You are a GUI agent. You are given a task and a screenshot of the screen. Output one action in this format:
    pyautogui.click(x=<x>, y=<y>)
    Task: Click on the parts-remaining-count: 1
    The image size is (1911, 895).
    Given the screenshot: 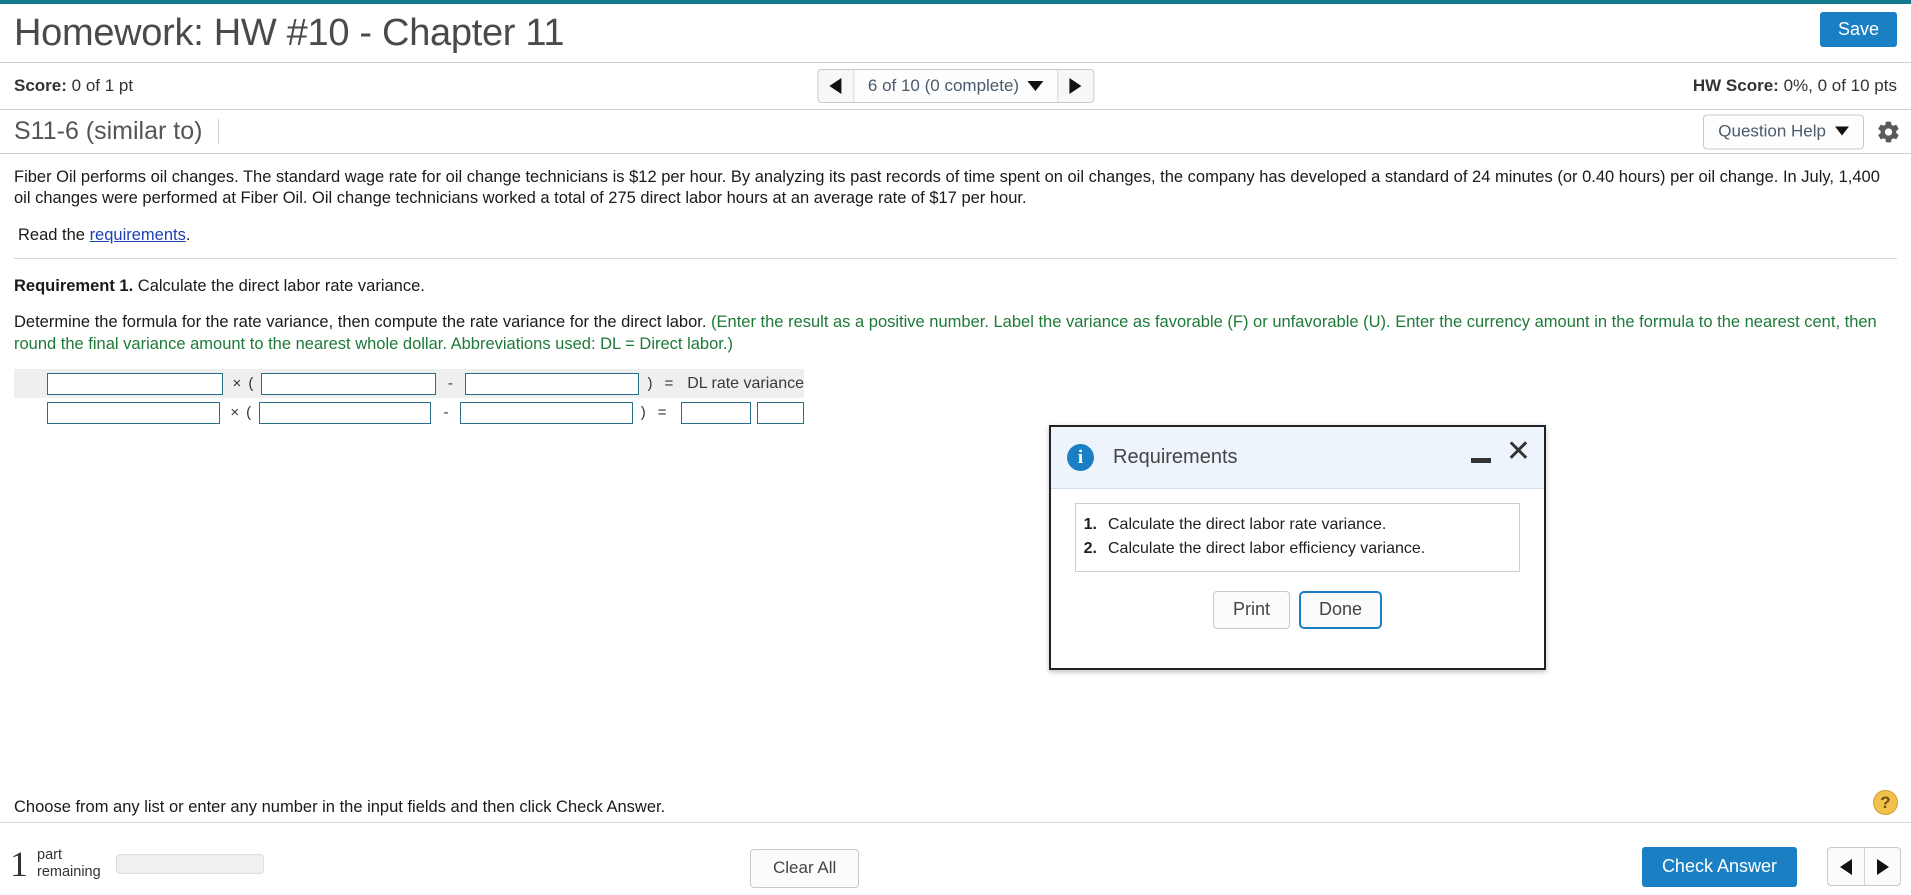 What is the action you would take?
    pyautogui.click(x=19, y=863)
    